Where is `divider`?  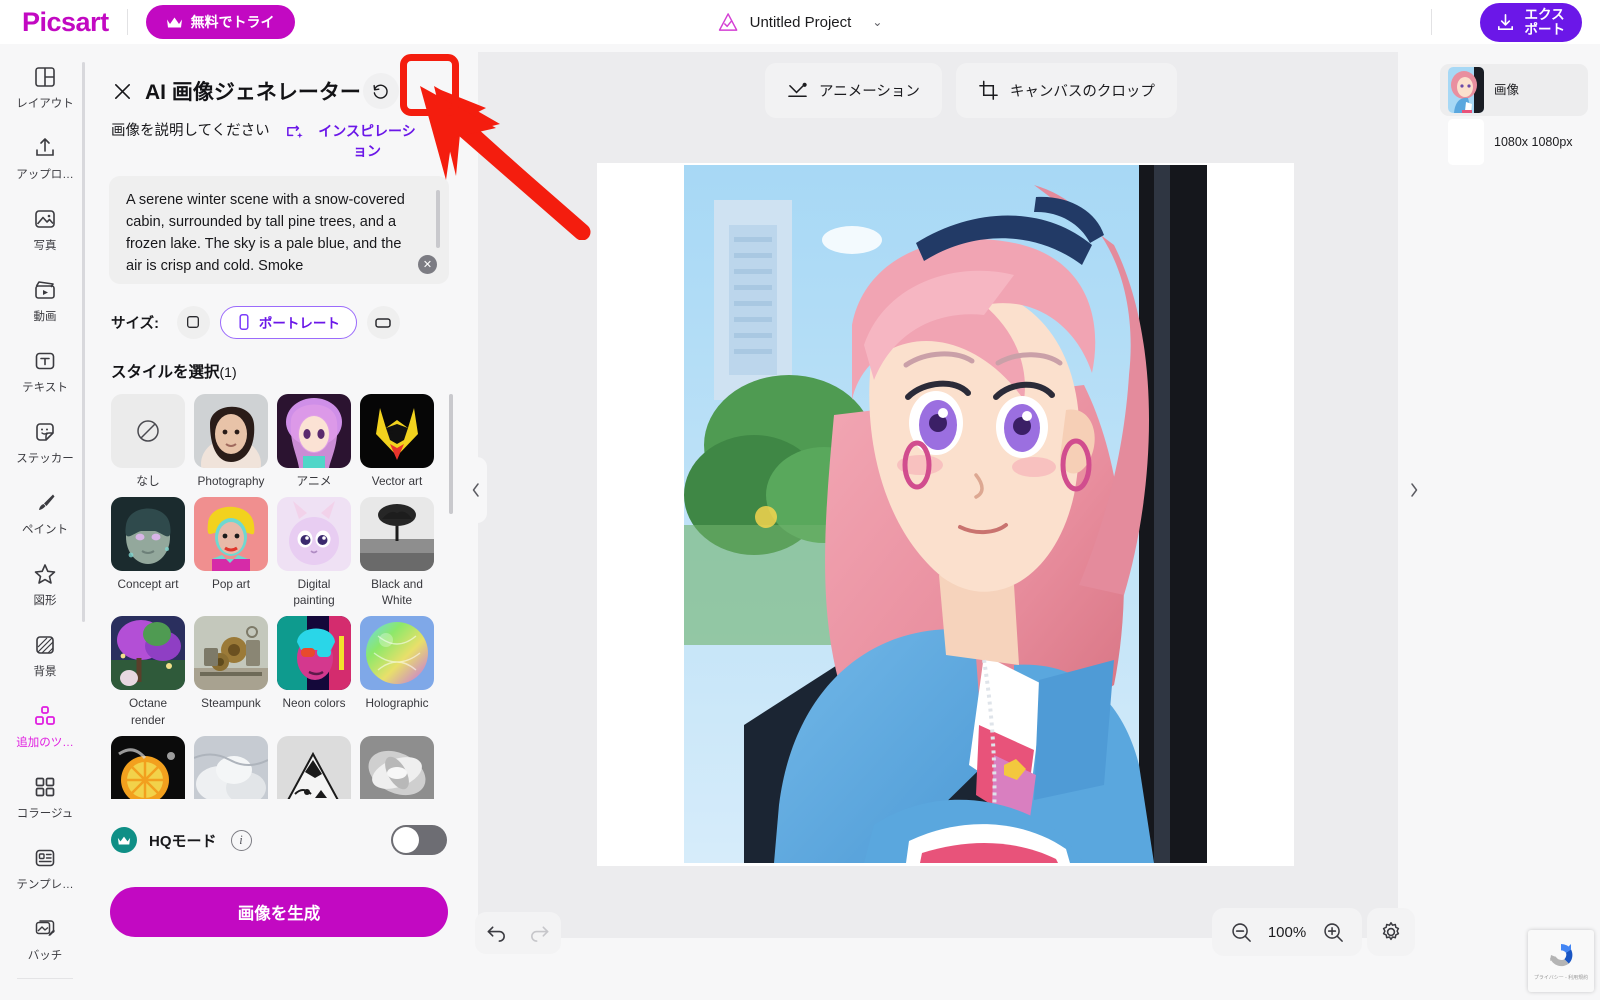 divider is located at coordinates (1431, 22).